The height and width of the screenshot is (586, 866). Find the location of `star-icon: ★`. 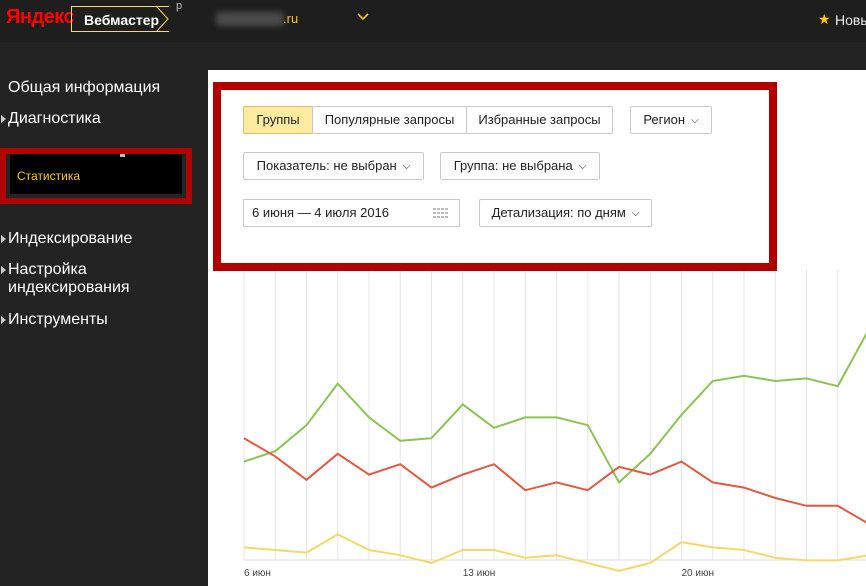

star-icon: ★ is located at coordinates (824, 19).